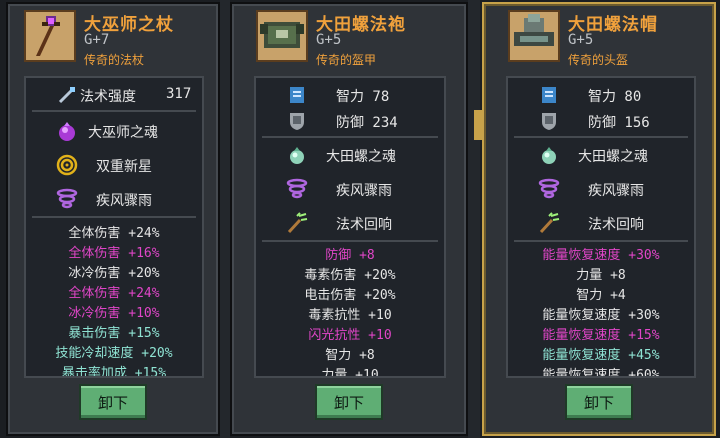 The height and width of the screenshot is (438, 720). Describe the element at coordinates (367, 123) in the screenshot. I see `base-stat-label: 防御 234` at that location.